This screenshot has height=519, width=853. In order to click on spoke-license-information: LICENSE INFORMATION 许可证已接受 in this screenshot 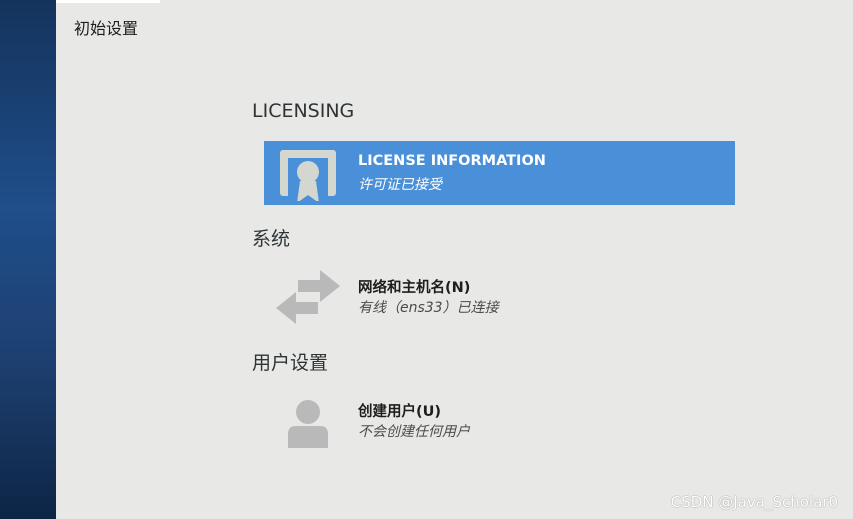, I will do `click(499, 173)`.